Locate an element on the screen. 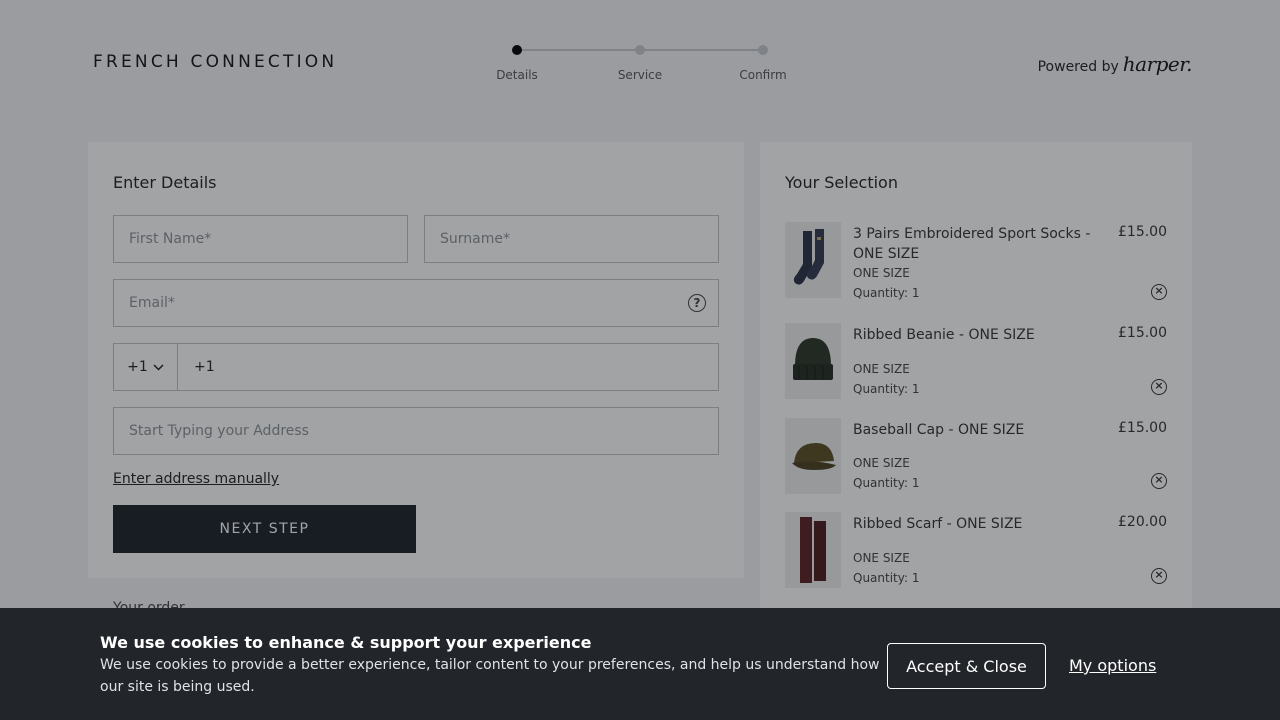 The image size is (1280, 720). my-options-link: My options is located at coordinates (1112, 665).